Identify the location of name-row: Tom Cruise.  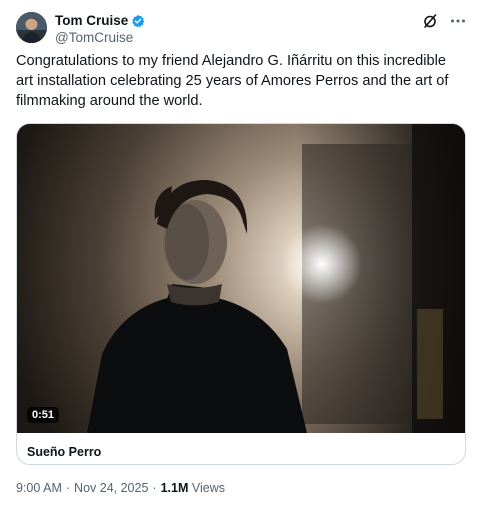
(100, 20).